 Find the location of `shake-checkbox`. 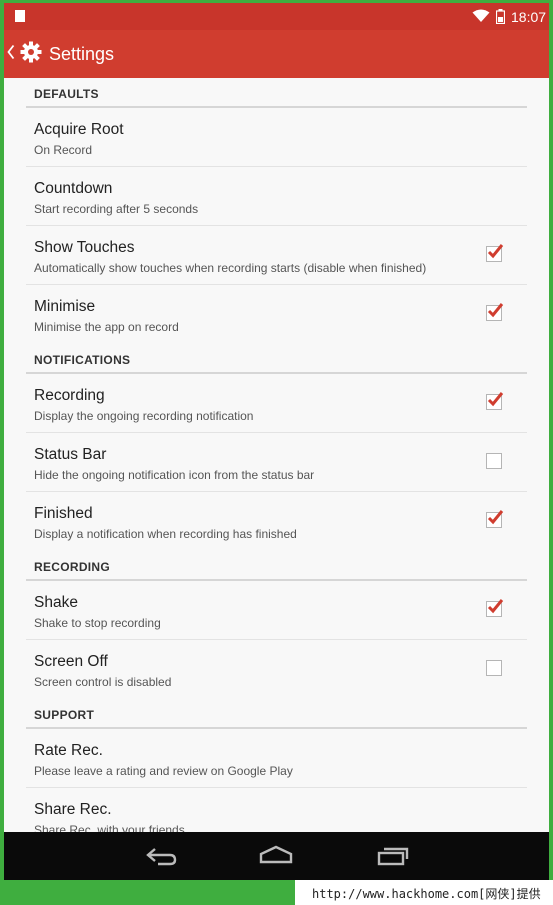

shake-checkbox is located at coordinates (495, 608).